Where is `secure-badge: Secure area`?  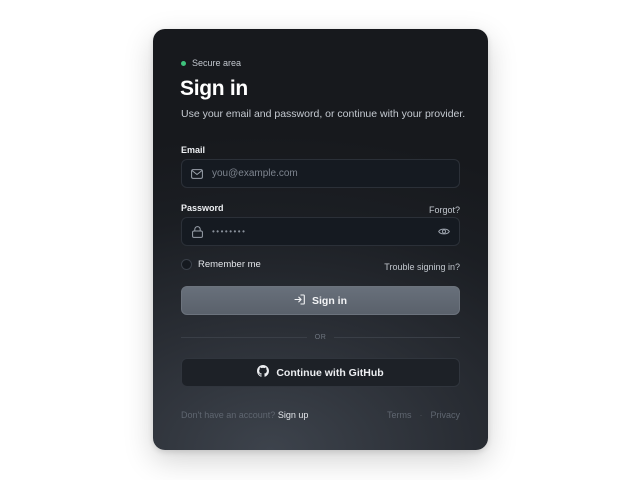
secure-badge: Secure area is located at coordinates (211, 63).